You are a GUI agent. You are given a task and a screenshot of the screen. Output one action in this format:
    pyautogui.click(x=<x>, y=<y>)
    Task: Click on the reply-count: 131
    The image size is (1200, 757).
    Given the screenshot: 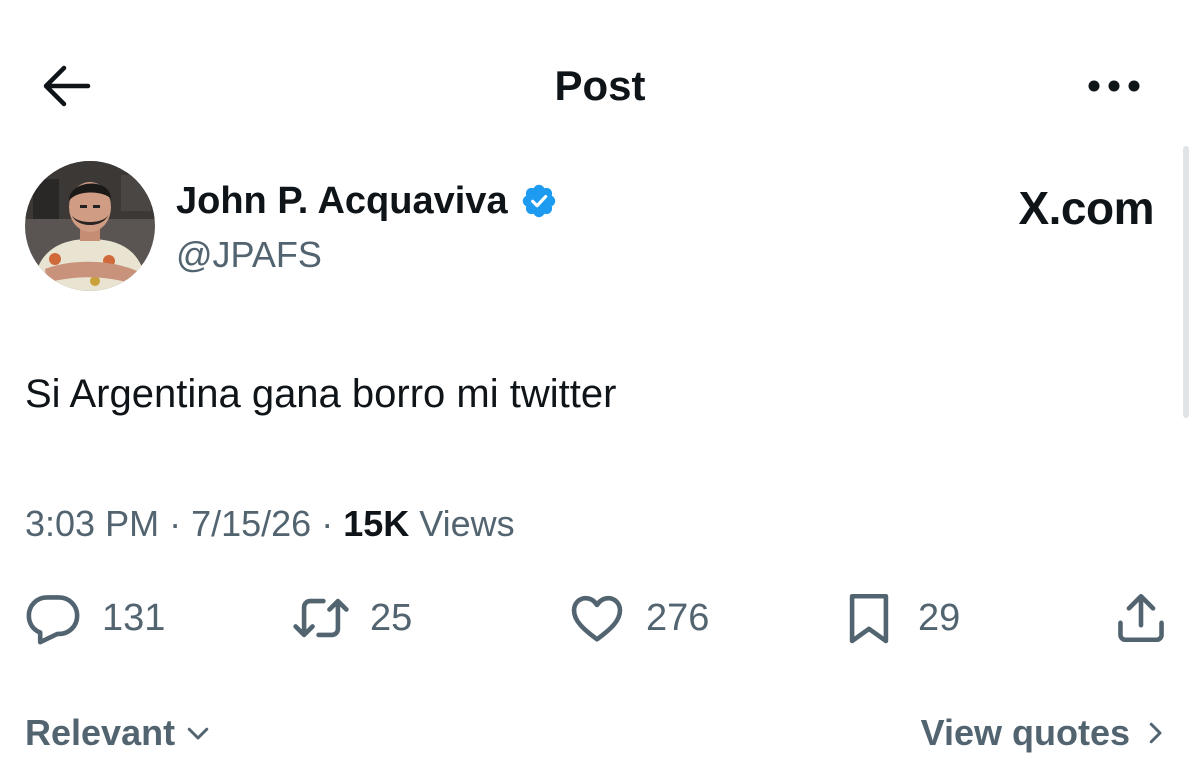 What is the action you would take?
    pyautogui.click(x=134, y=617)
    